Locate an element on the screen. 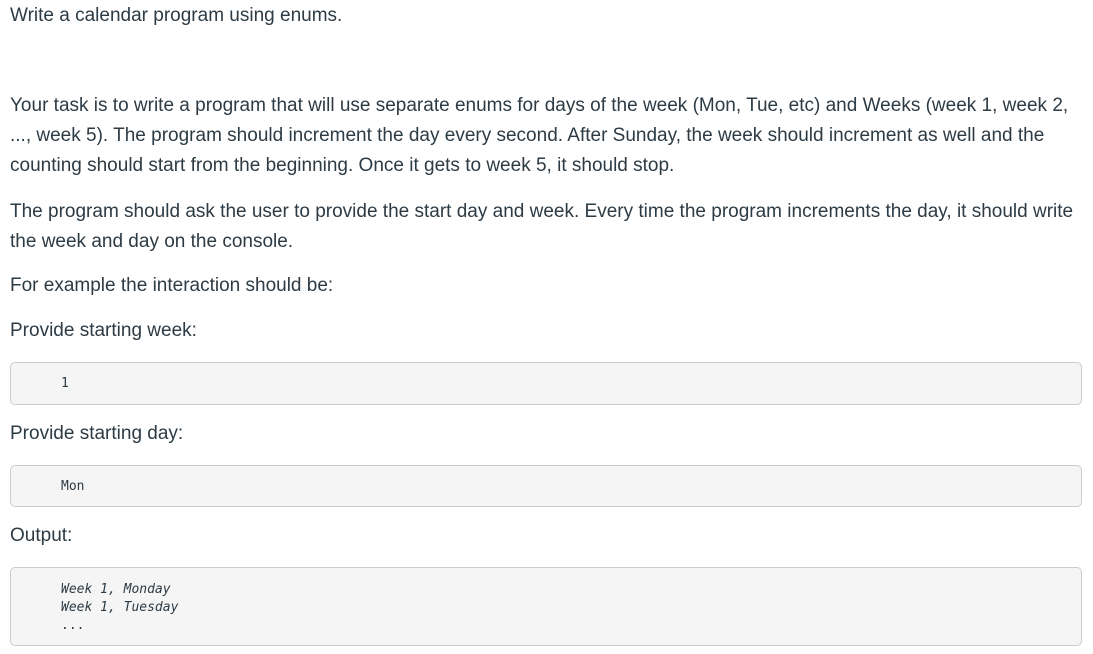  prompt-week-label: Provide starting week: is located at coordinates (103, 330).